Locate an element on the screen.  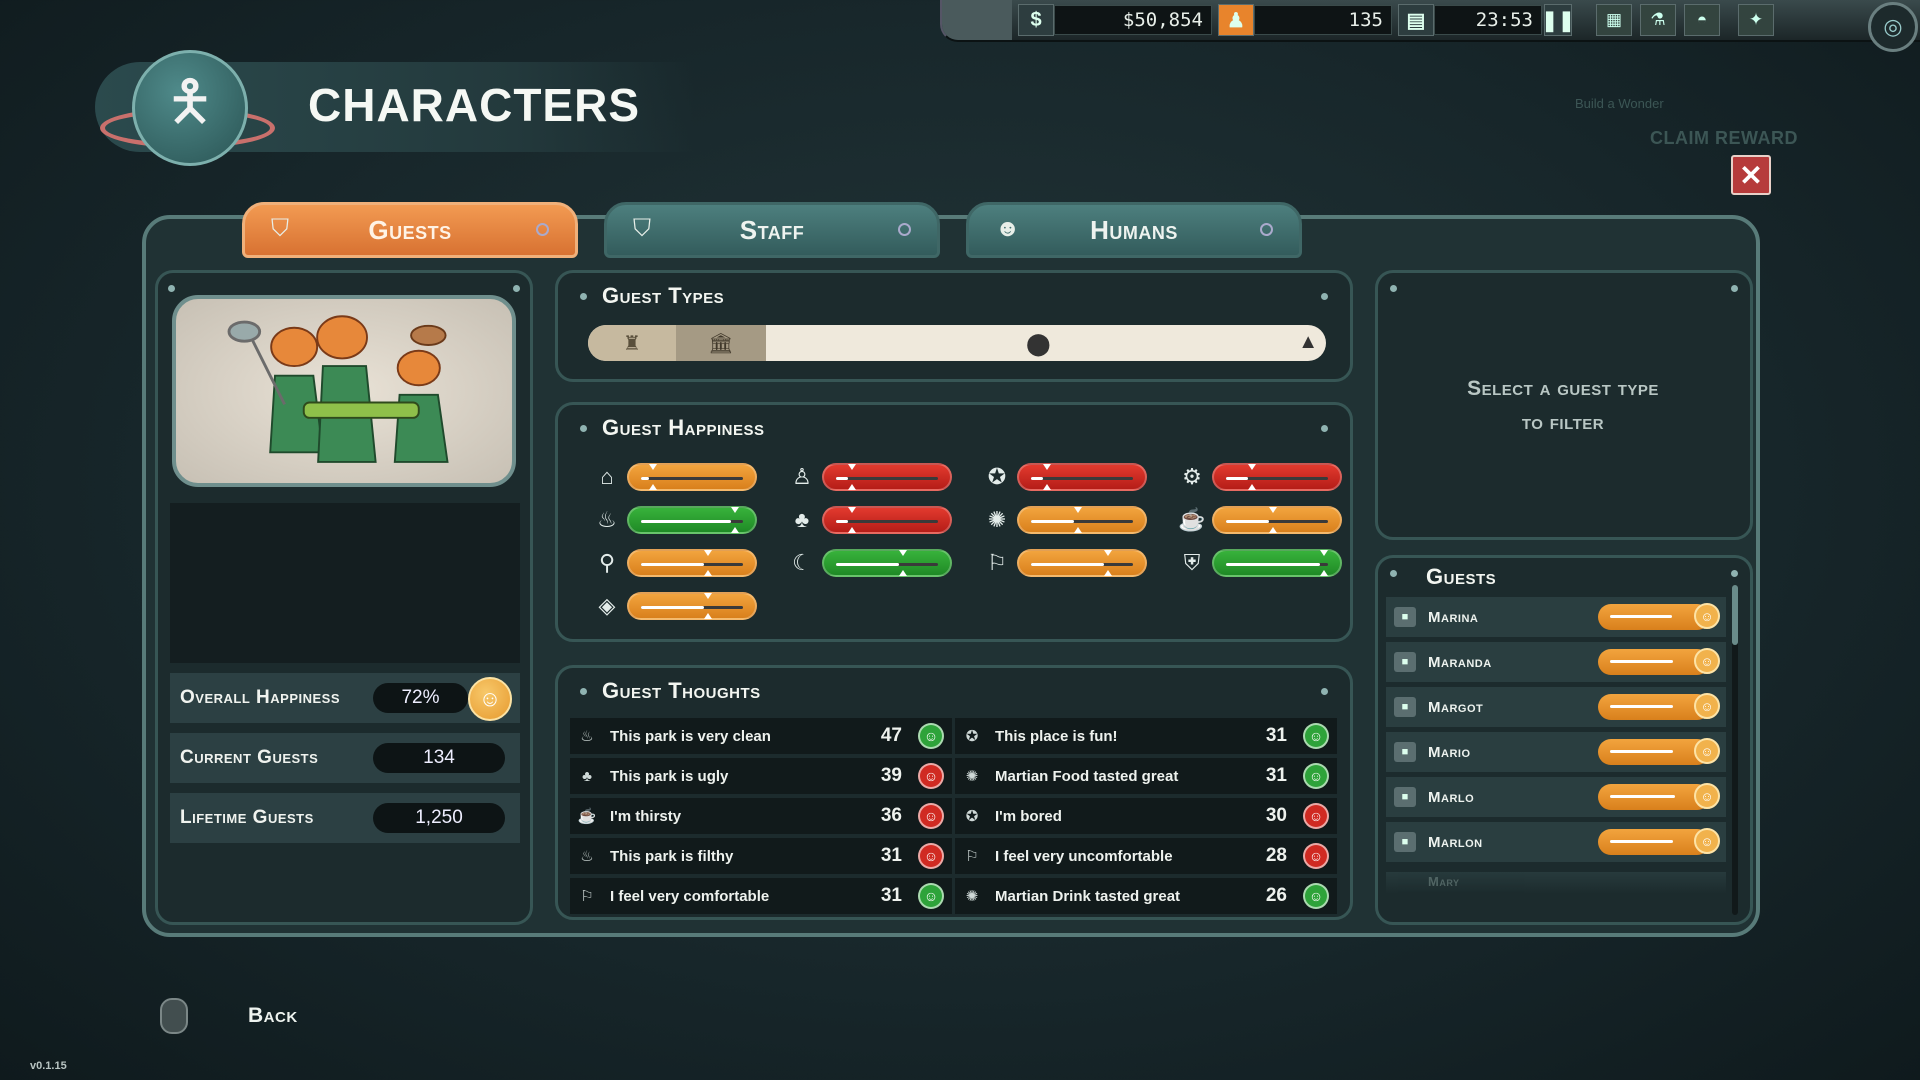
thought-row: ✪ I'm bored 30 ☺ is located at coordinates (1146, 816).